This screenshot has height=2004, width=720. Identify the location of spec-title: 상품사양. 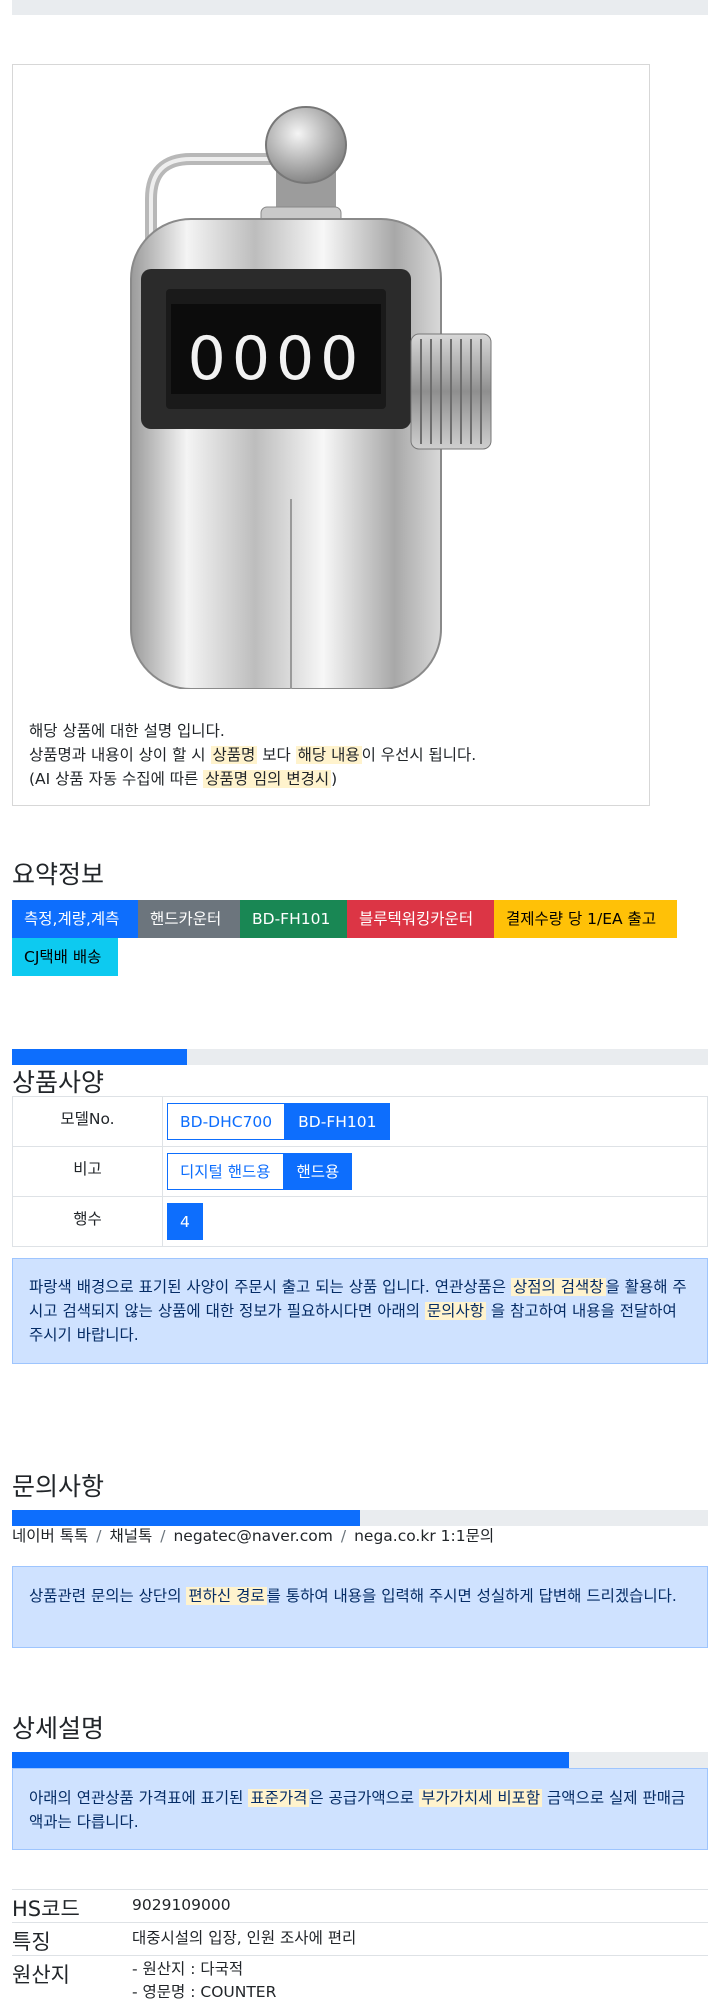
(58, 1082).